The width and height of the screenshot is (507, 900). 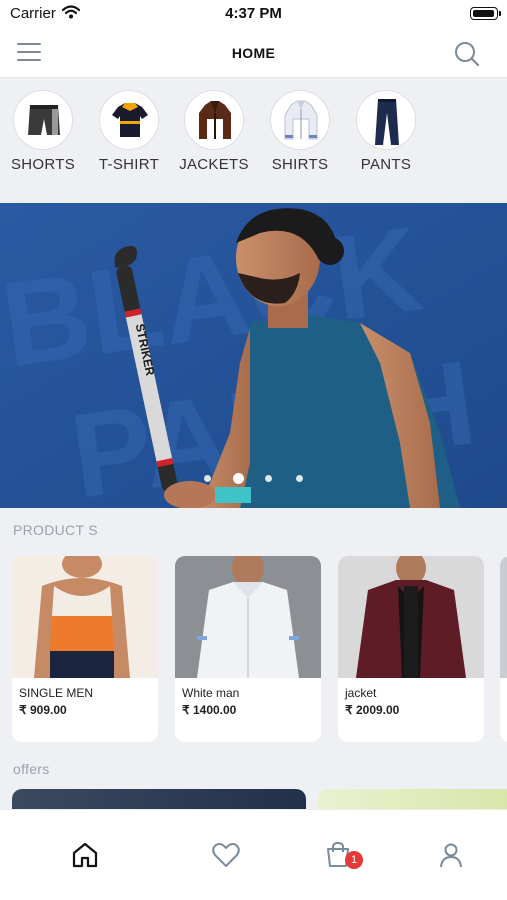 I want to click on battery-icon, so click(x=485, y=13).